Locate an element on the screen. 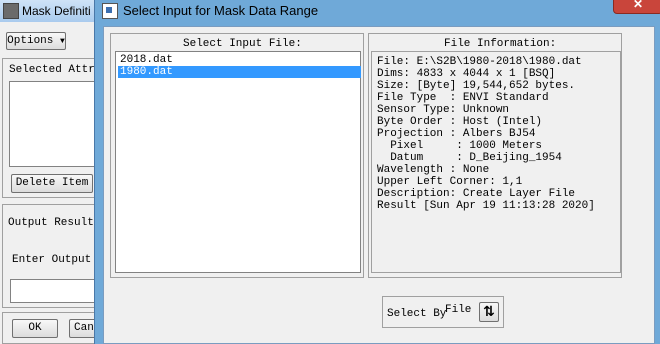 This screenshot has width=660, height=344. mask-definition-title: Mask Definiti is located at coordinates (56, 11).